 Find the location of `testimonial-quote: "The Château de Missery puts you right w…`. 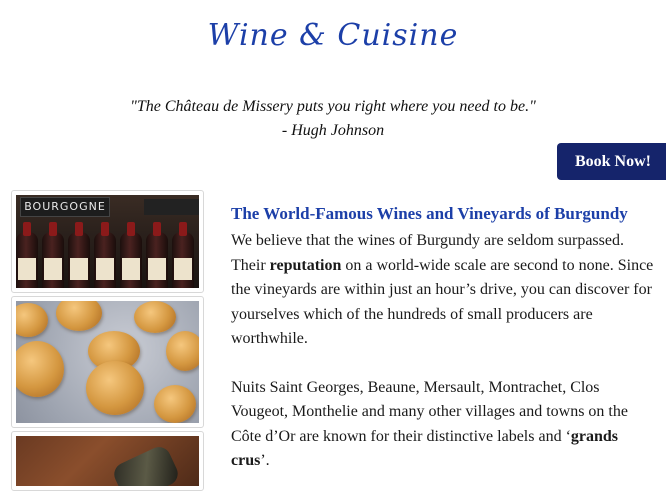

testimonial-quote: "The Château de Missery puts you right w… is located at coordinates (333, 119).